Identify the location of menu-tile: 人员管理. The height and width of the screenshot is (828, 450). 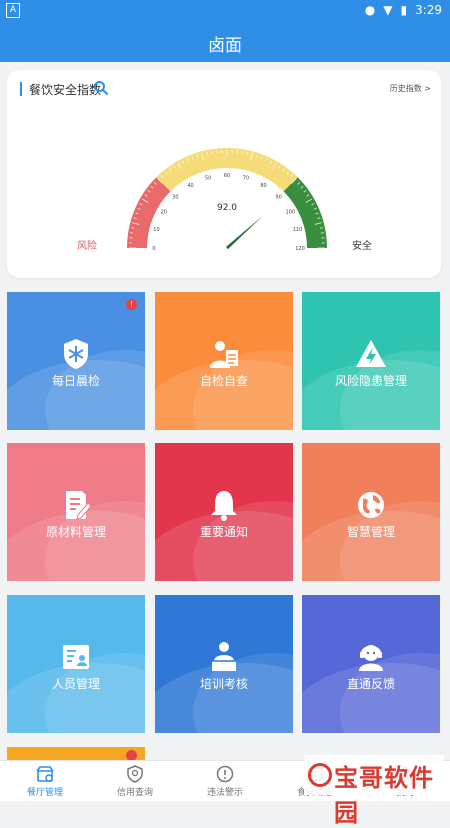
(76, 664).